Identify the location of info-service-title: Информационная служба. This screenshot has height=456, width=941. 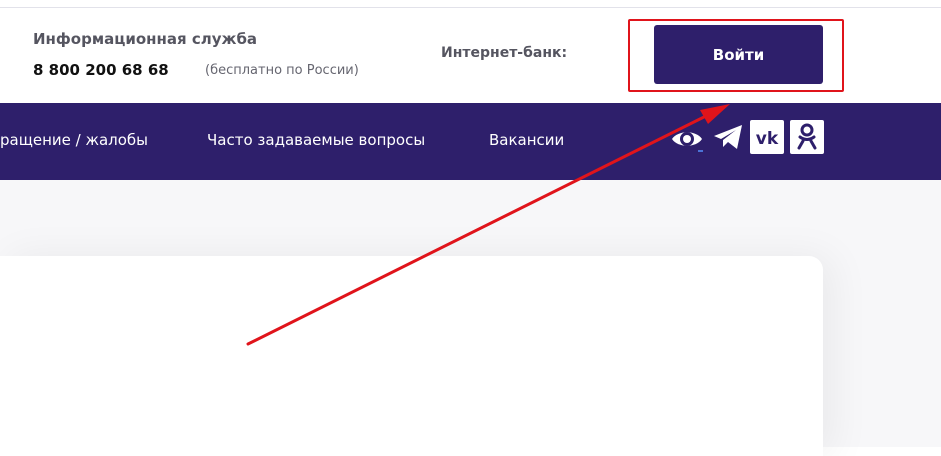
(145, 39).